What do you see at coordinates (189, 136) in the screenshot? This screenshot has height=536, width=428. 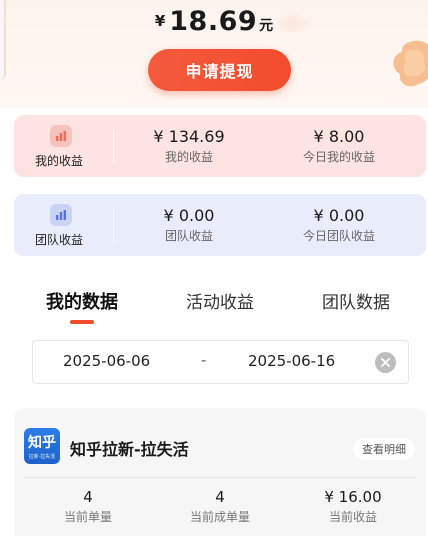 I see `my-earnings-total-value: ¥ 134.69` at bounding box center [189, 136].